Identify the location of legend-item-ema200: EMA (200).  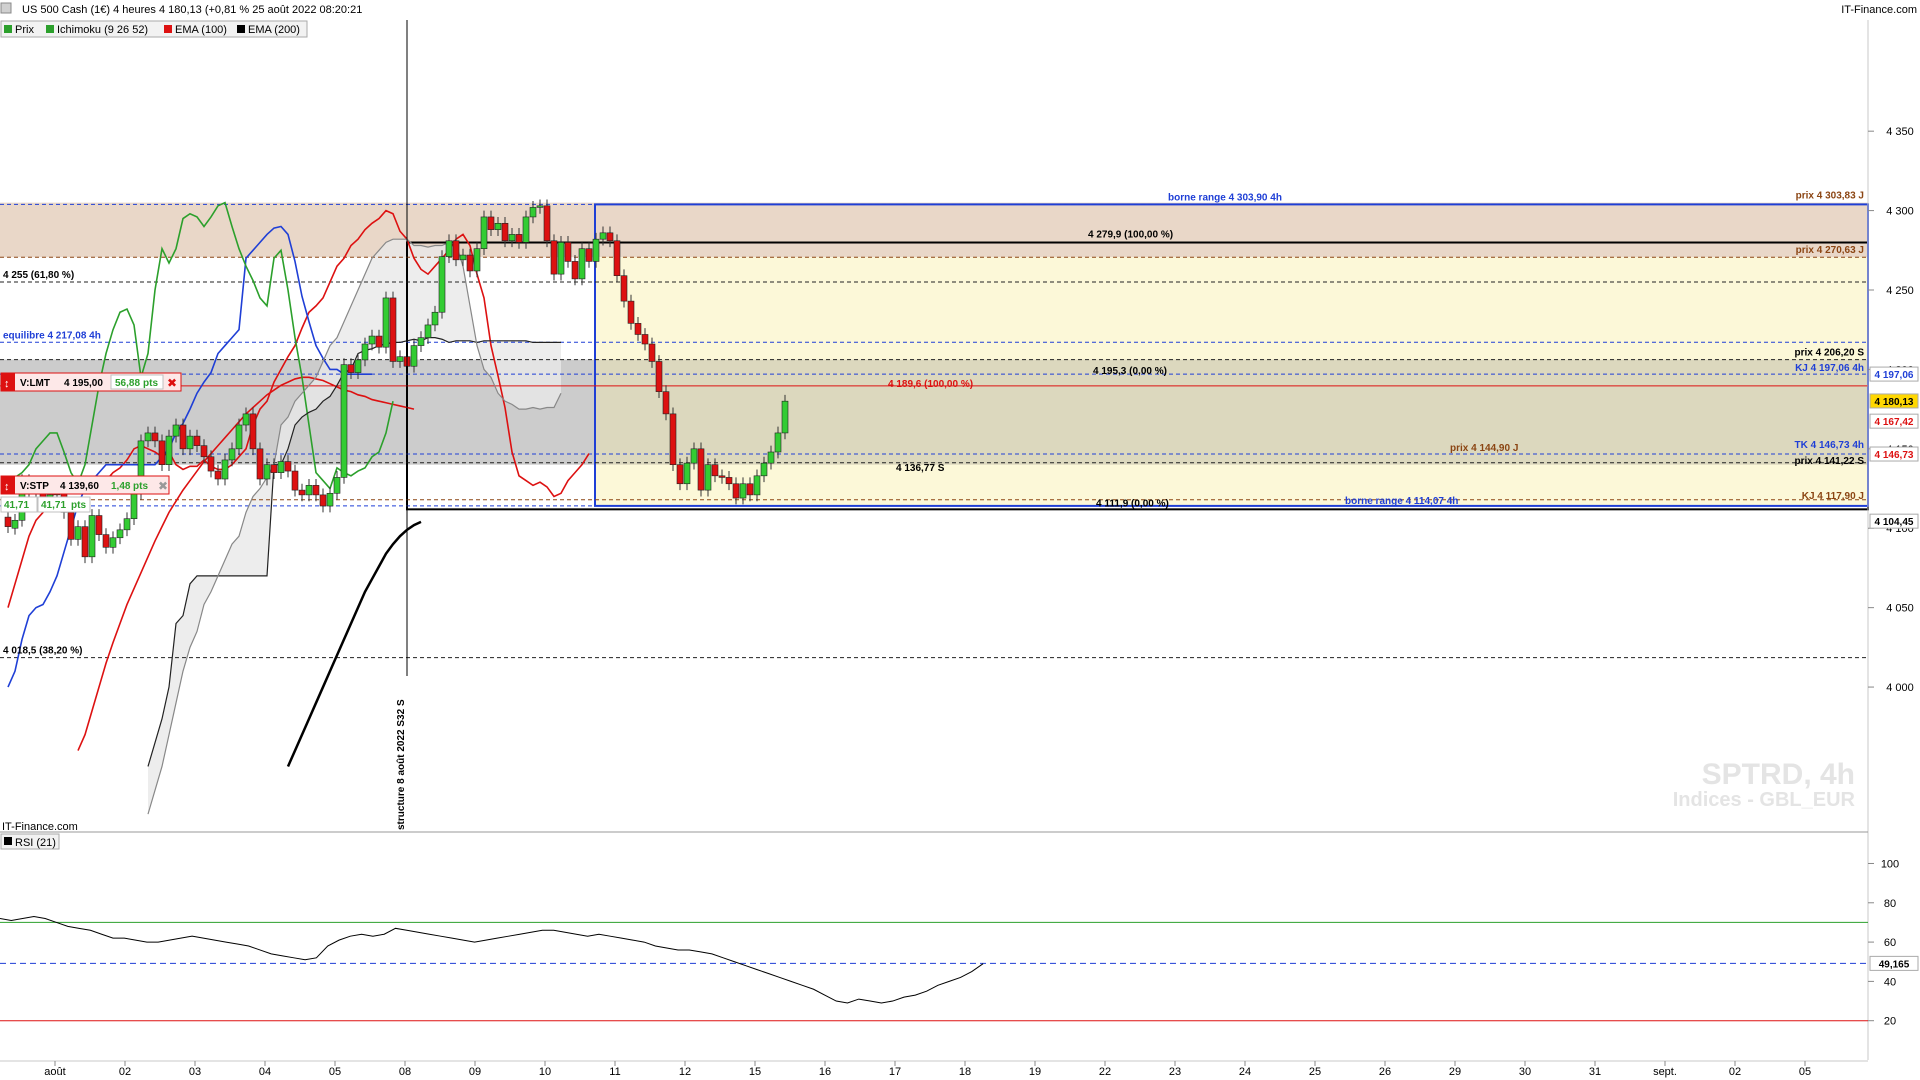
(274, 30).